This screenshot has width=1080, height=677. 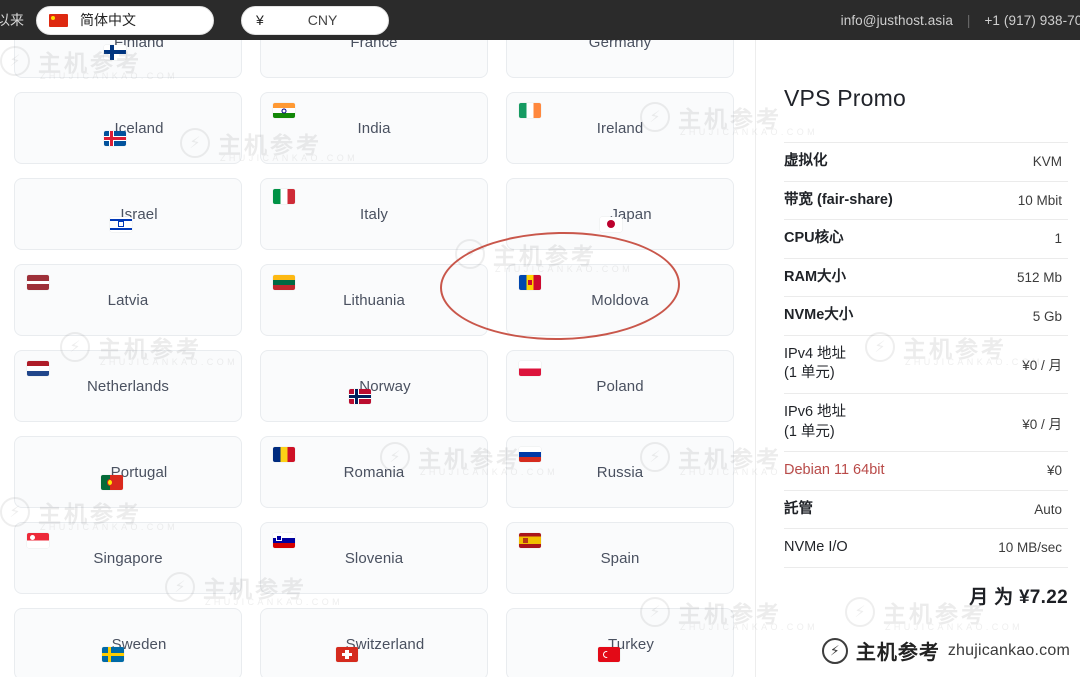 I want to click on spec-row: NVMe I/O 10 MB/sec, so click(x=926, y=548).